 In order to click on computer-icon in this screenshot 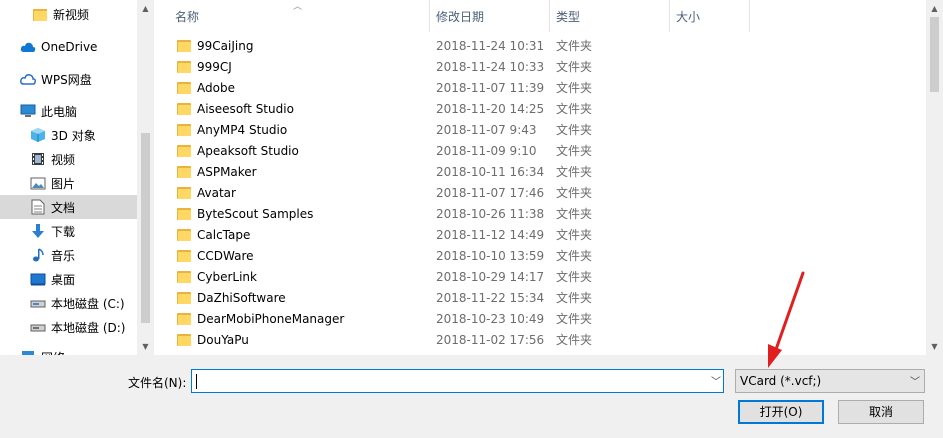, I will do `click(28, 111)`.